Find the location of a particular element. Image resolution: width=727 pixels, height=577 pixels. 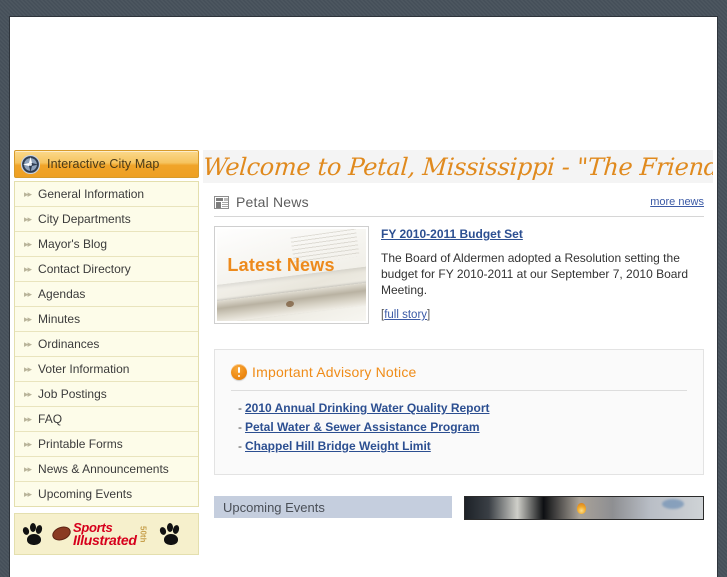

flame-detail is located at coordinates (581, 508).